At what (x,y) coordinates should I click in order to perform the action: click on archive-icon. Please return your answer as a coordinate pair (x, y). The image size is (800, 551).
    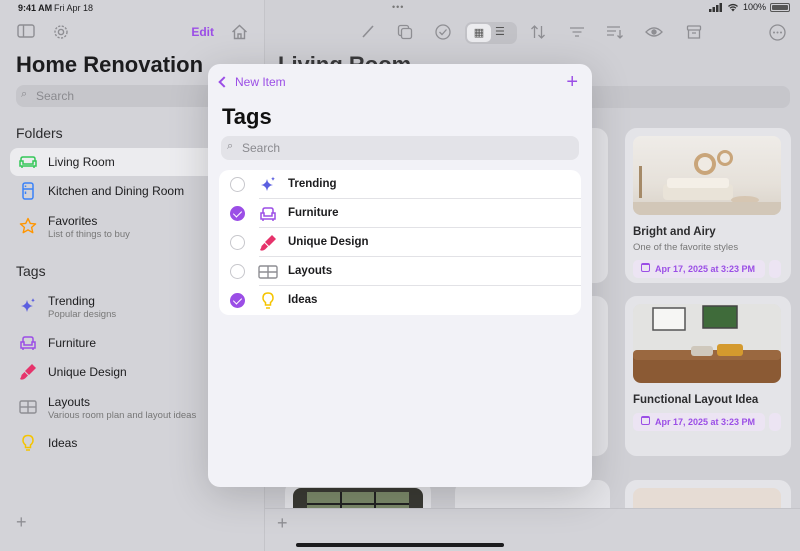
    Looking at the image, I should click on (694, 32).